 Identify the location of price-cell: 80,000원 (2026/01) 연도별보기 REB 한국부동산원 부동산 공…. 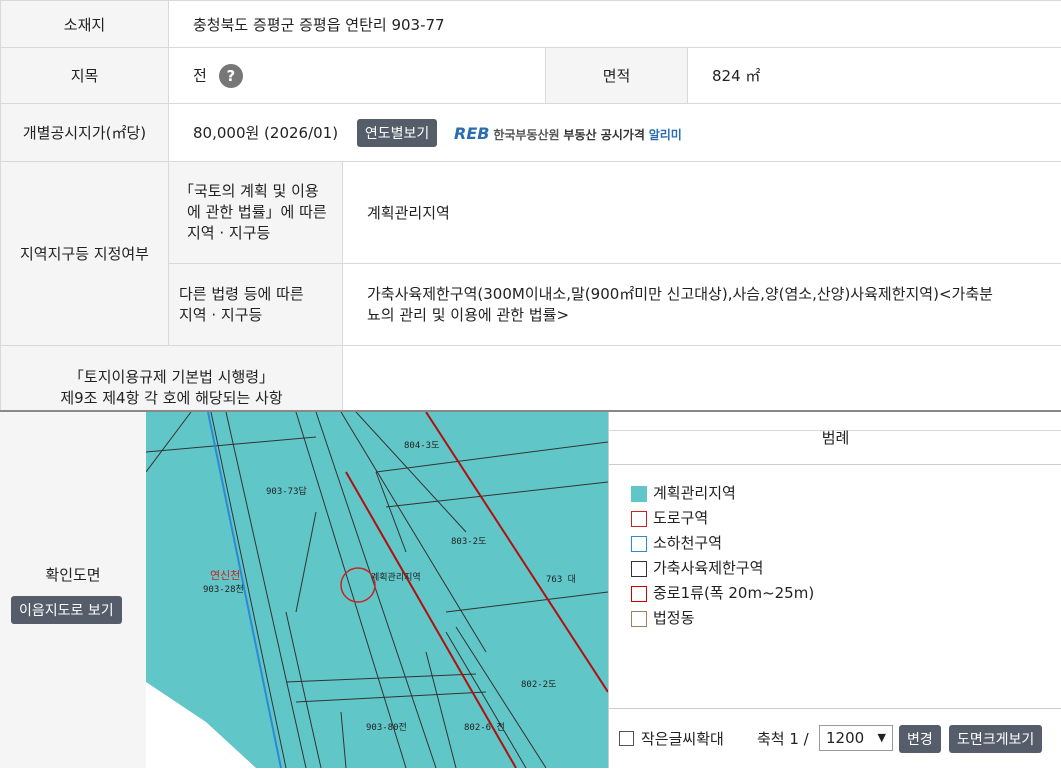
(615, 133).